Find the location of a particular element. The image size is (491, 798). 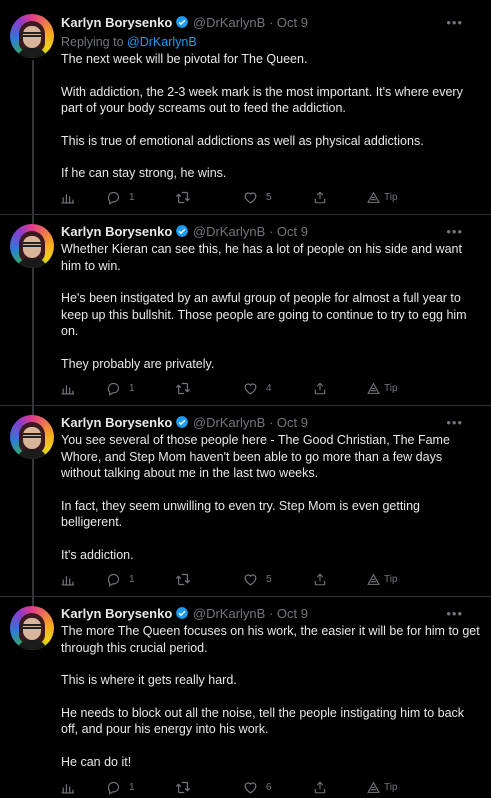

tweet-paragraph: They probably are privately. is located at coordinates (138, 363).